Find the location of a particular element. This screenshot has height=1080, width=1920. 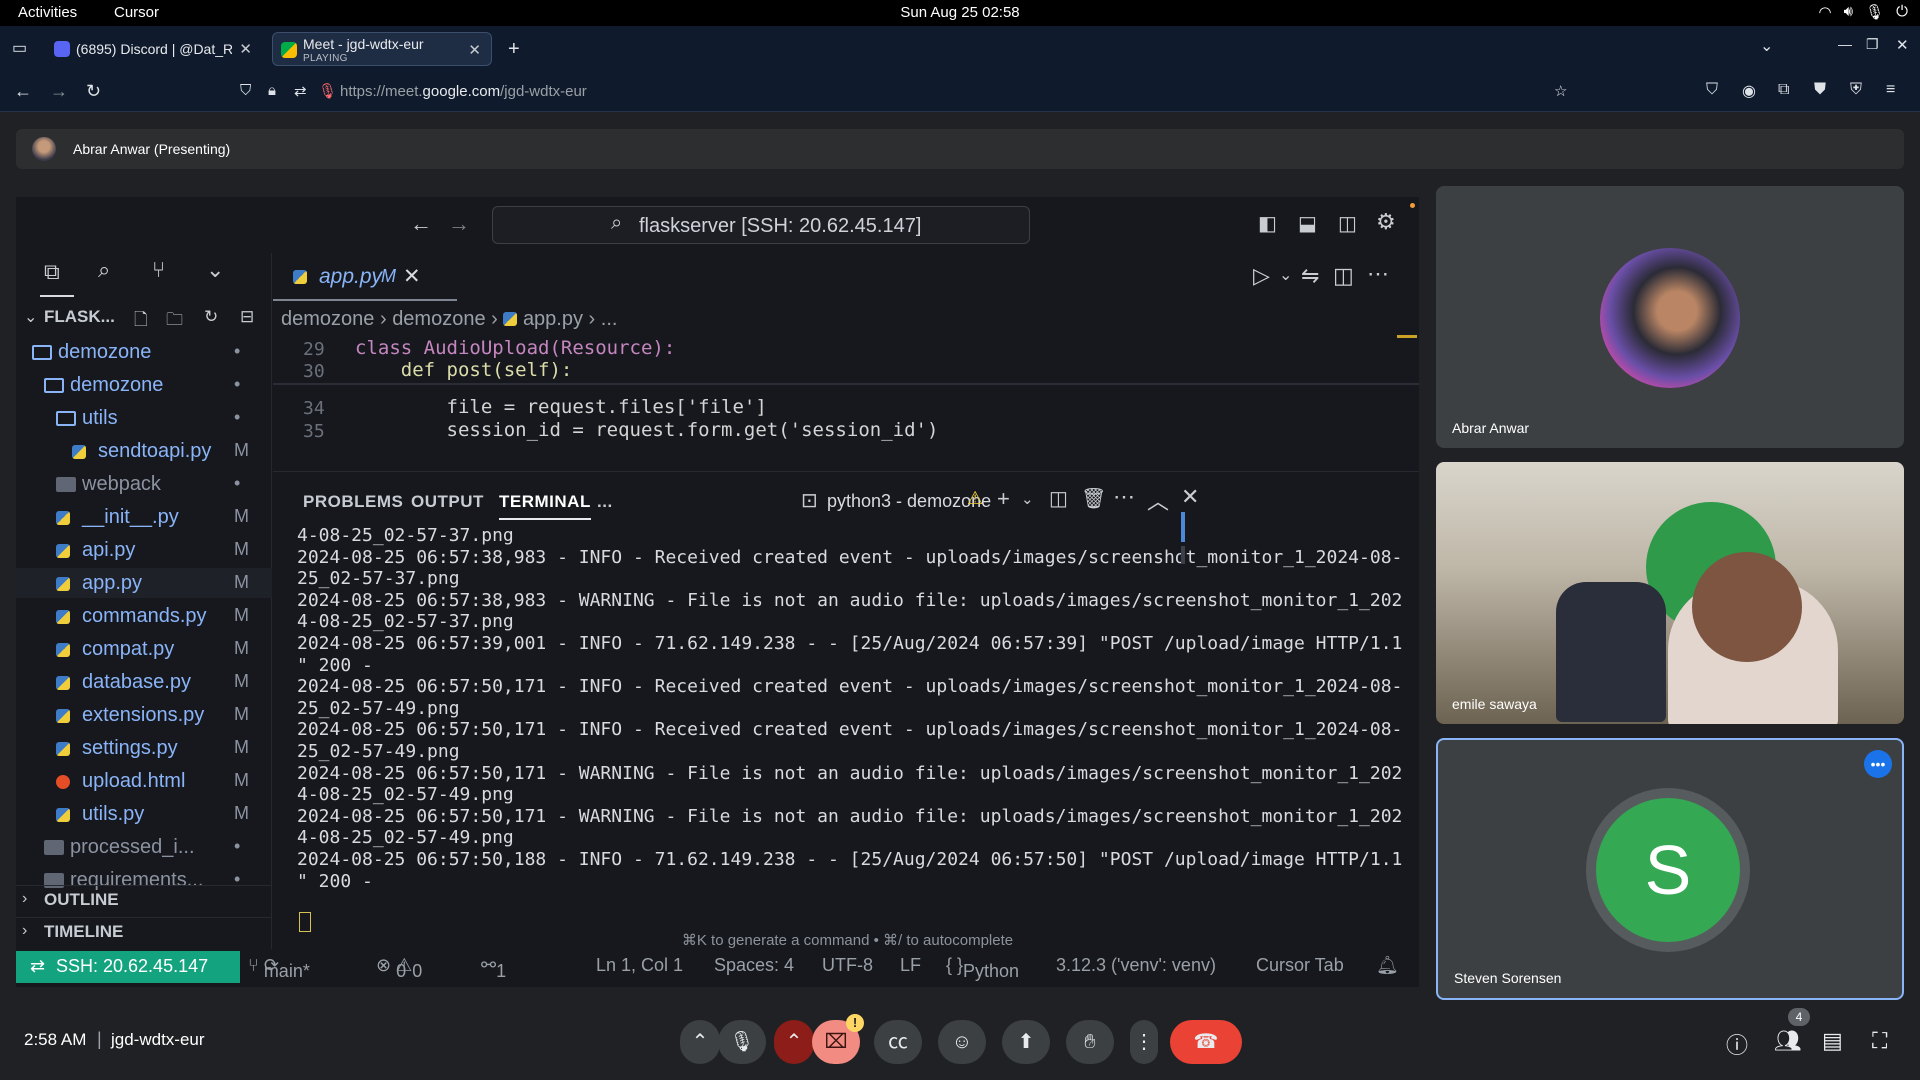

terminal-scrollbar-thumb is located at coordinates (1183, 555).